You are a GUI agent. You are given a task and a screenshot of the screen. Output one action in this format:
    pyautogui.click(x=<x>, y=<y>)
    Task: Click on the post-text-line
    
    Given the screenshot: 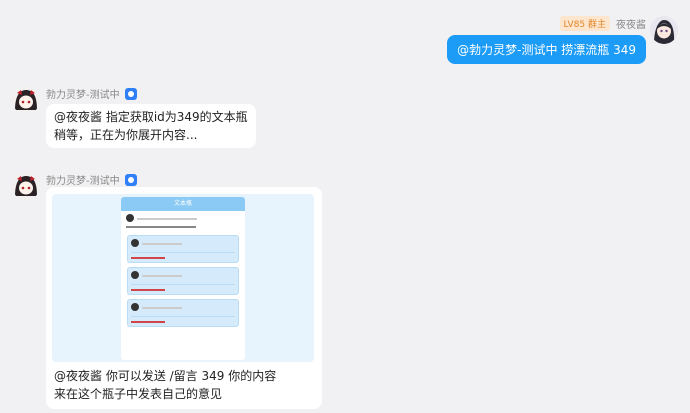 What is the action you would take?
    pyautogui.click(x=161, y=227)
    